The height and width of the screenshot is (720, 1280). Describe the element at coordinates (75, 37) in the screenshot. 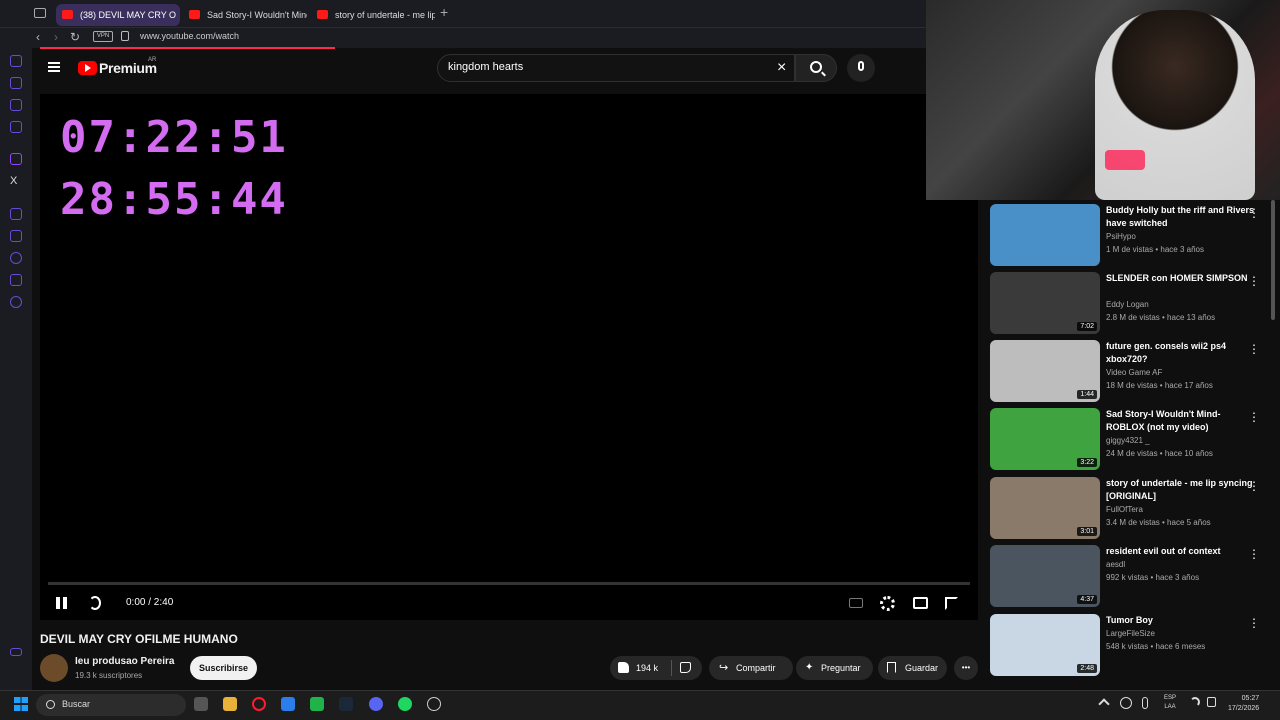

I see `reload-icon: ↻` at that location.